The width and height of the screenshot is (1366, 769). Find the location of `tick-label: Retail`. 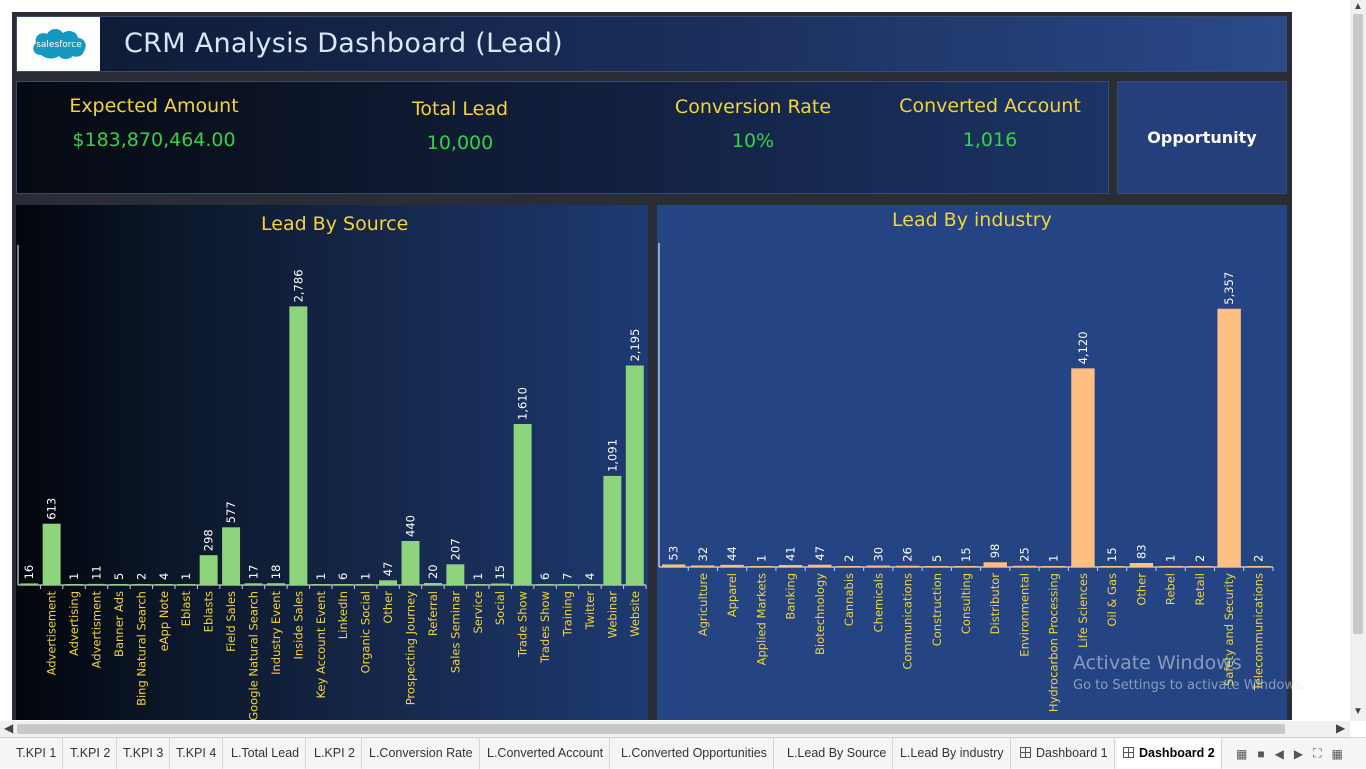

tick-label: Retail is located at coordinates (1200, 589).